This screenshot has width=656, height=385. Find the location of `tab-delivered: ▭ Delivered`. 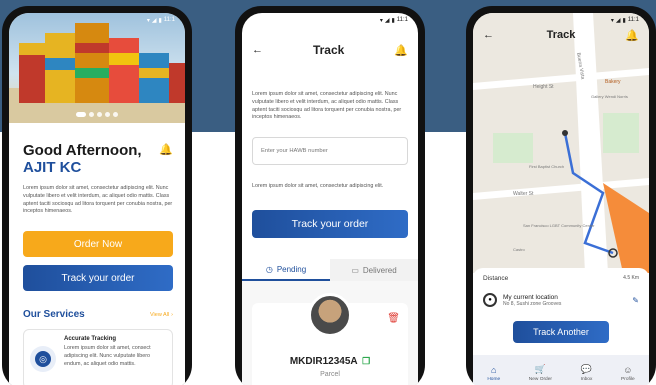

tab-delivered: ▭ Delivered is located at coordinates (374, 270).